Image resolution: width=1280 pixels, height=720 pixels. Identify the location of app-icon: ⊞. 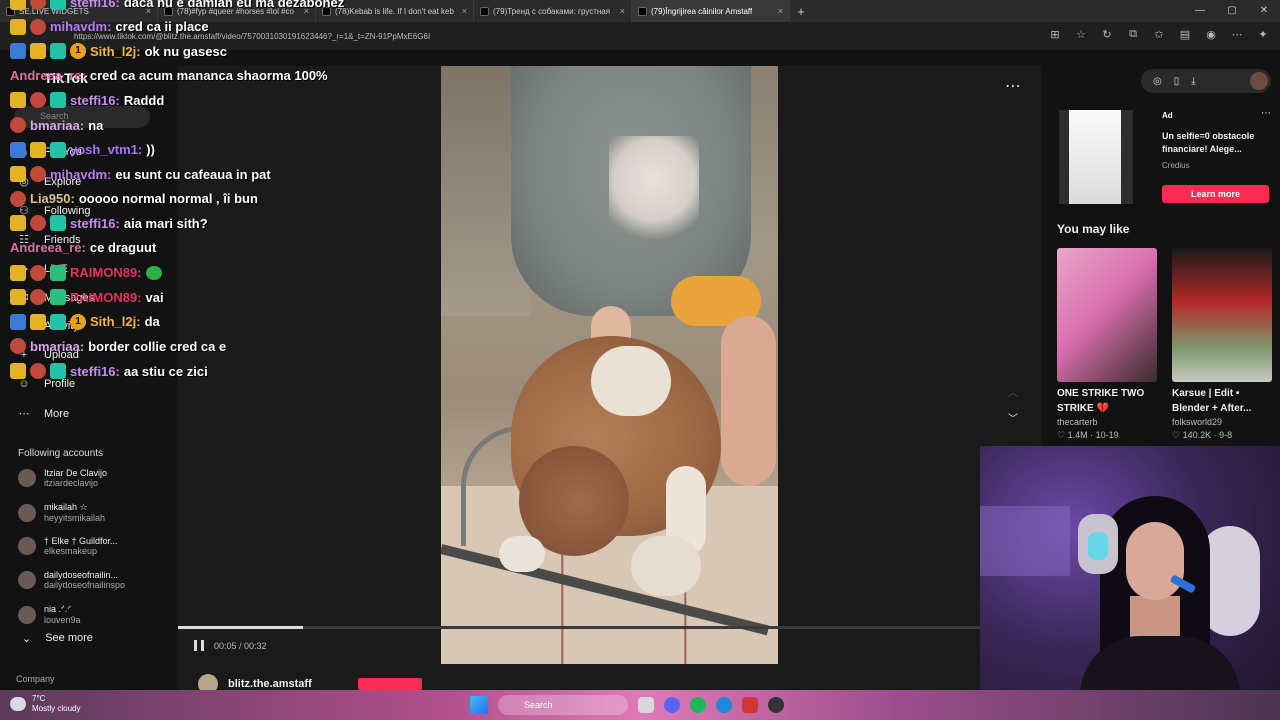
(1055, 34).